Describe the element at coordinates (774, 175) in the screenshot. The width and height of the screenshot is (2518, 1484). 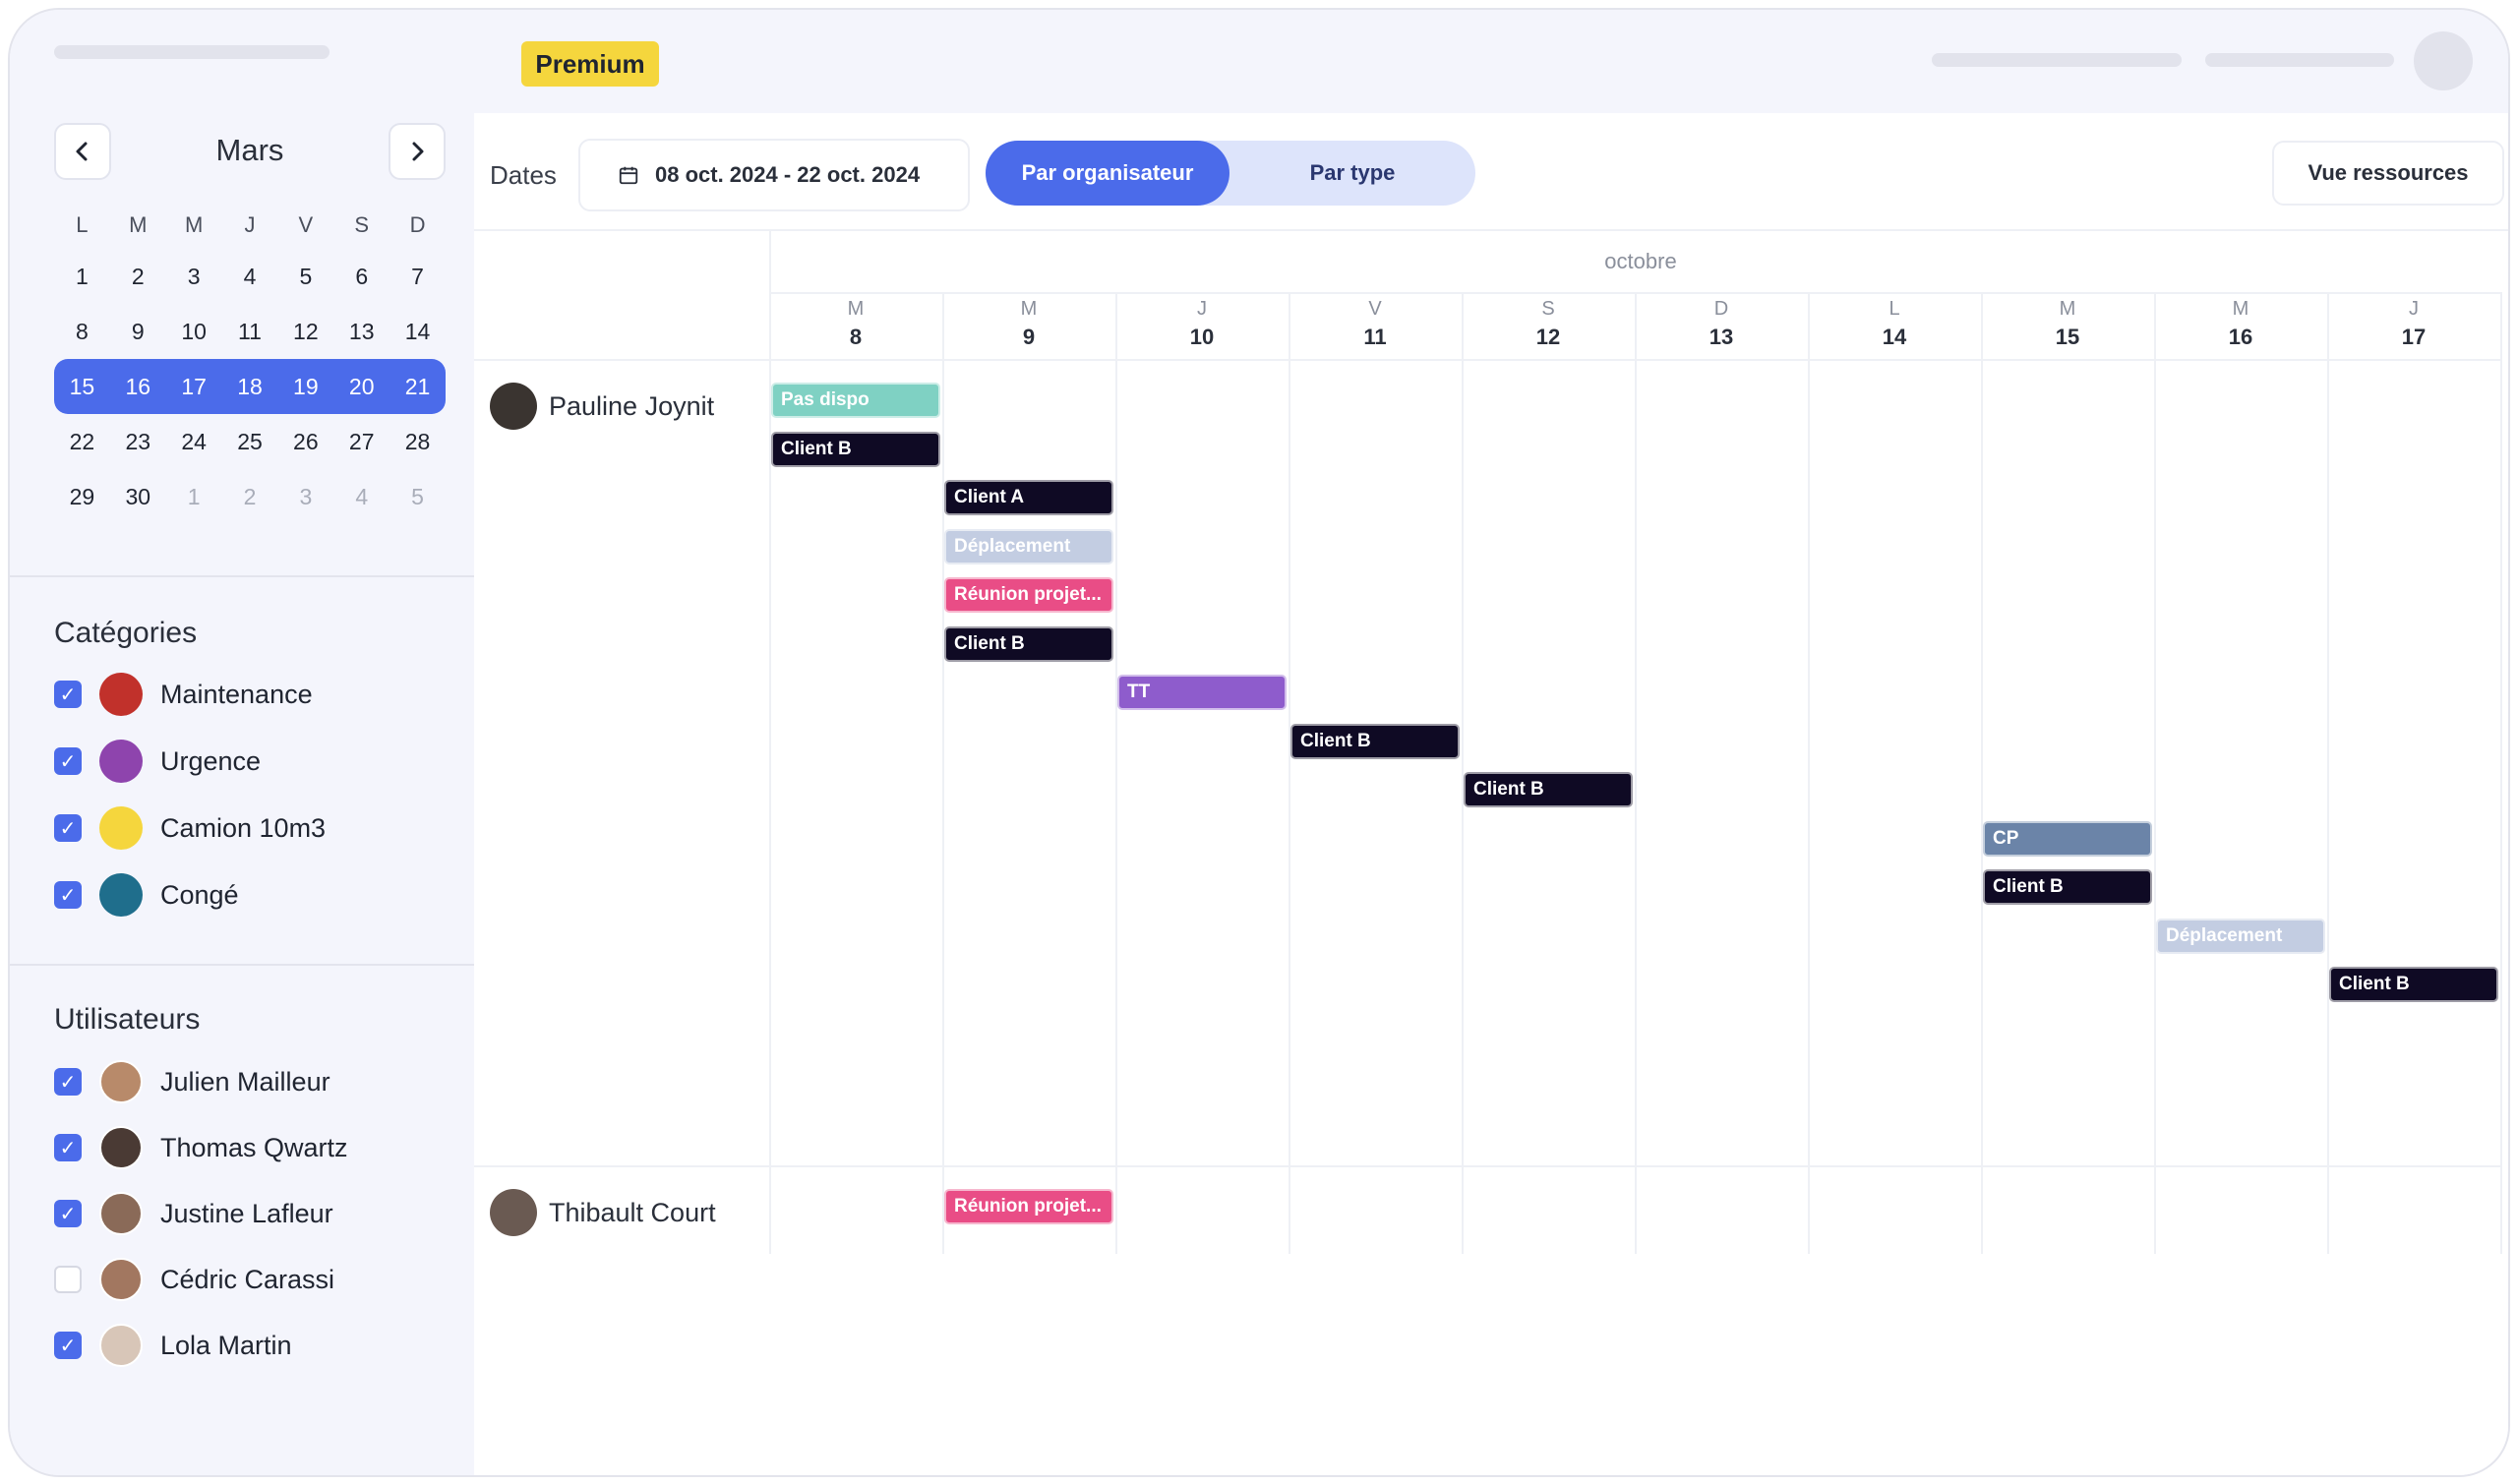
I see `date-range-picker: 08 oct. 2024 - 22 oct. 2024` at that location.